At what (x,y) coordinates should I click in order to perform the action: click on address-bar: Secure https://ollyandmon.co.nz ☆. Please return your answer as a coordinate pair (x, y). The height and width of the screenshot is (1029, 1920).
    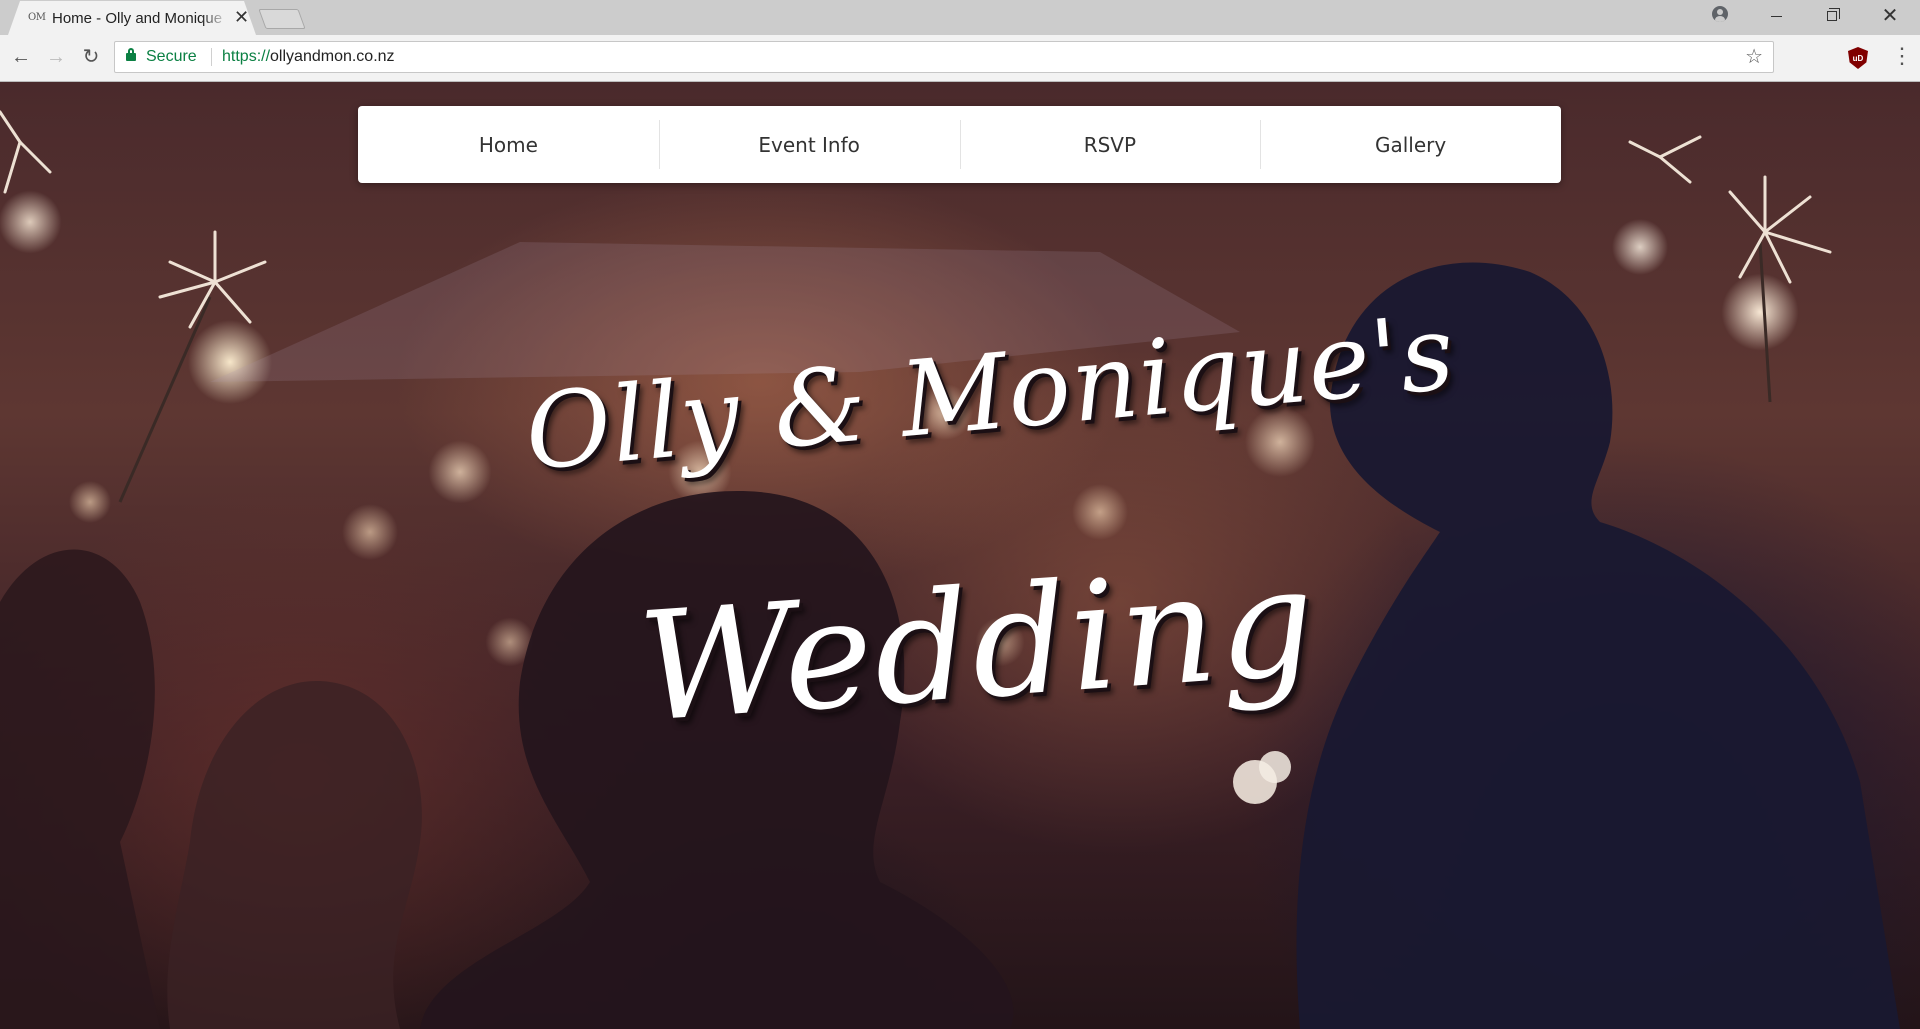
    Looking at the image, I should click on (944, 57).